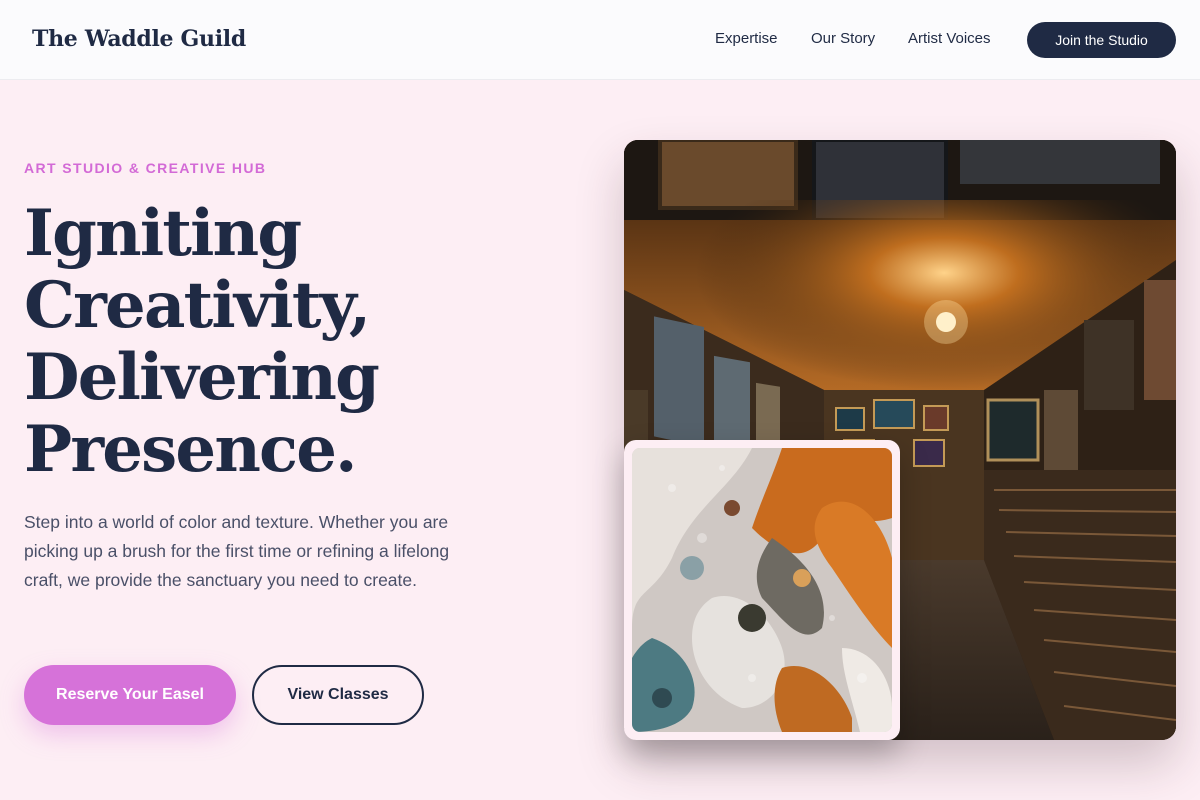  Describe the element at coordinates (190, 449) in the screenshot. I see `headline-line: Presence.` at that location.